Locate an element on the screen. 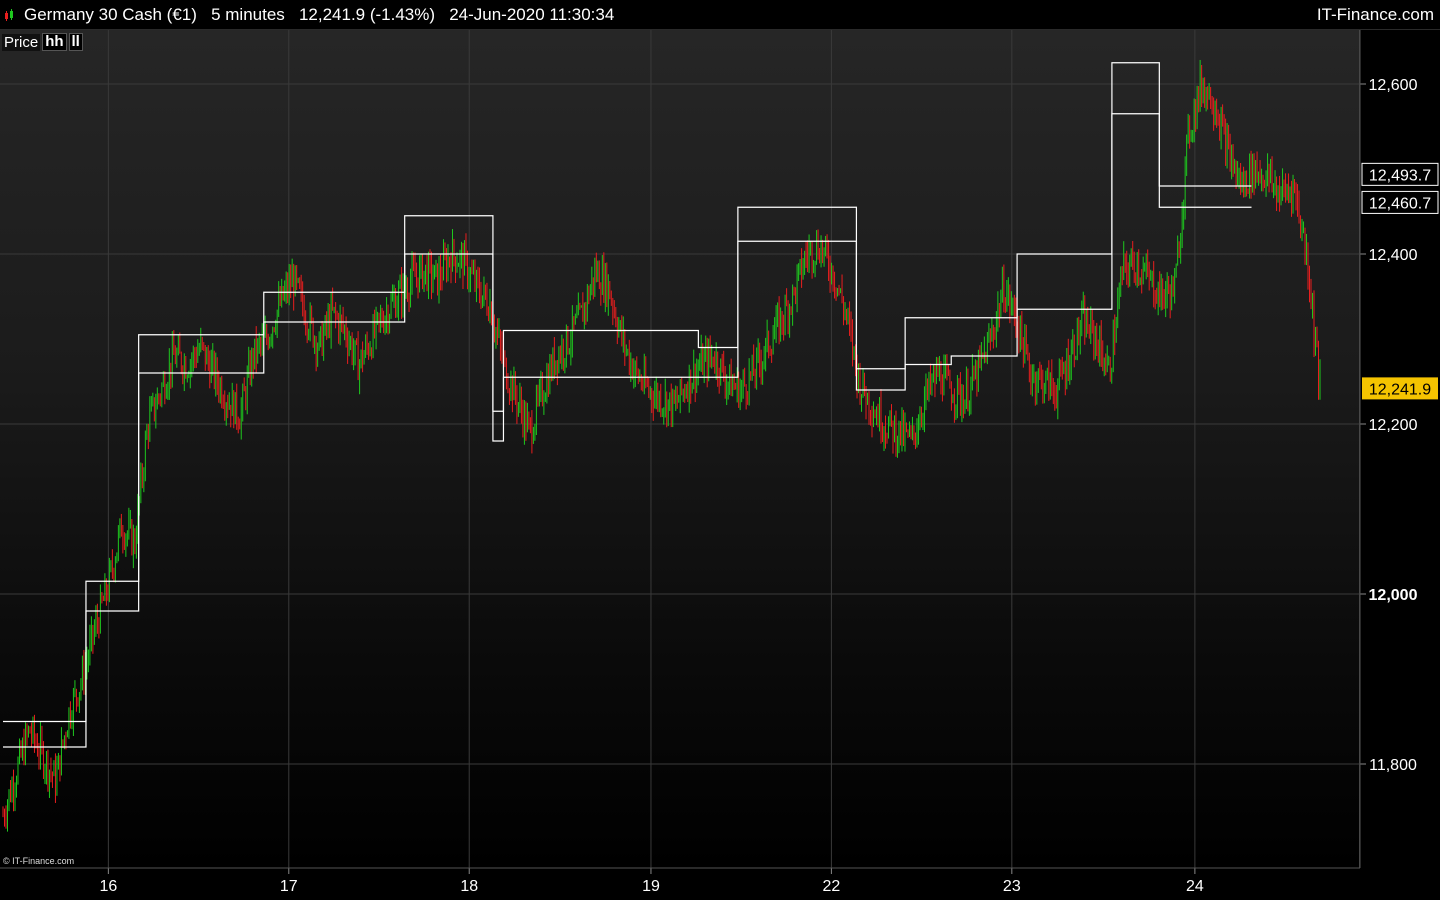 The image size is (1440, 900). y-tick-label: 11,800 is located at coordinates (1393, 765).